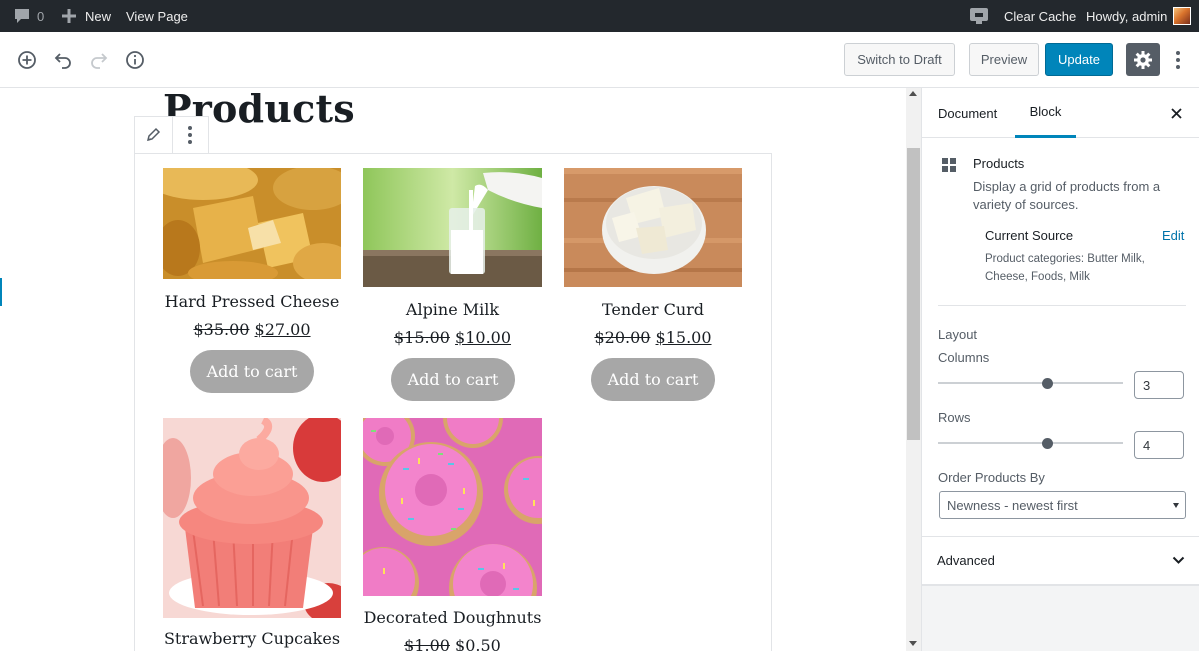 The height and width of the screenshot is (651, 1199). I want to click on info-icon, so click(135, 60).